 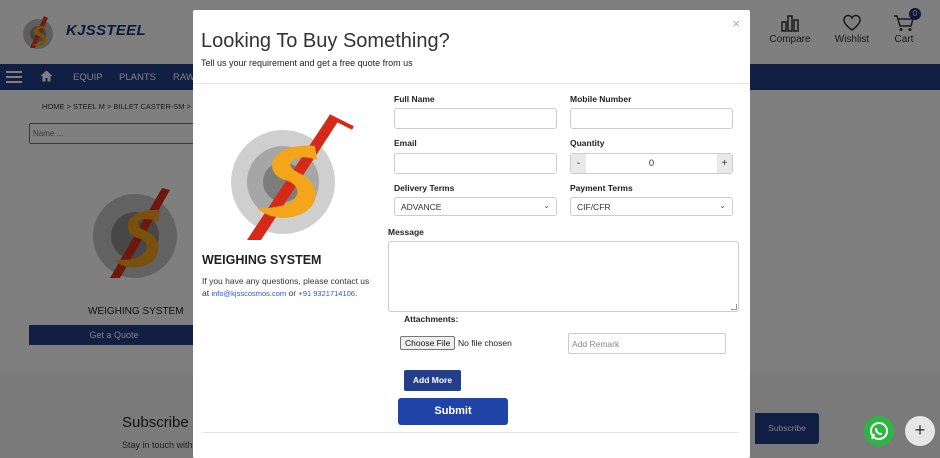 What do you see at coordinates (326, 293) in the screenshot?
I see `contact-phone-link: +91 9321714106` at bounding box center [326, 293].